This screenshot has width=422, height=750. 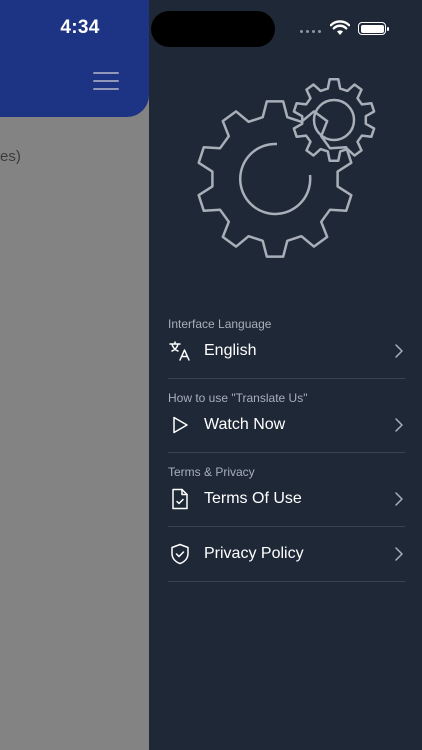 I want to click on signal-dots-icon, so click(x=312, y=32).